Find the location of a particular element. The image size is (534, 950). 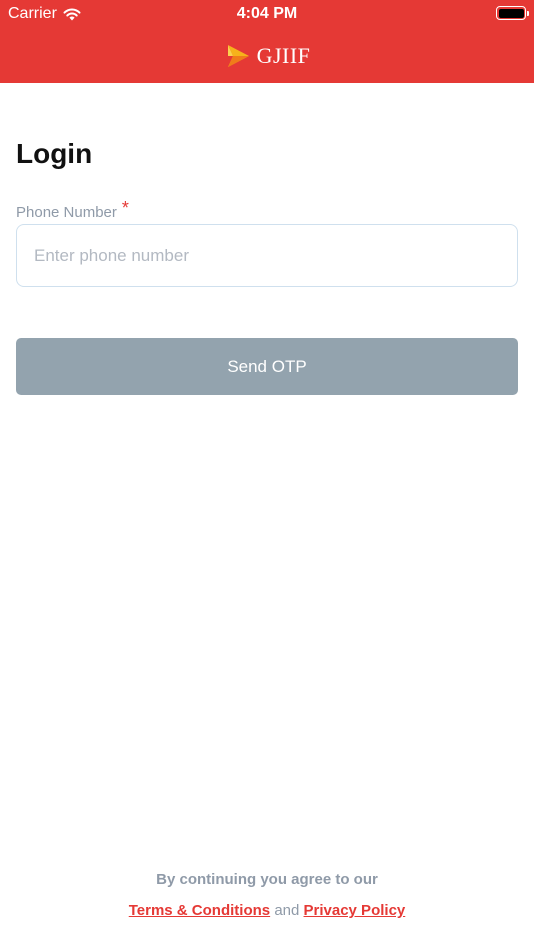

app-header: Carrier 4:04 PM GJIIF is located at coordinates (267, 41).